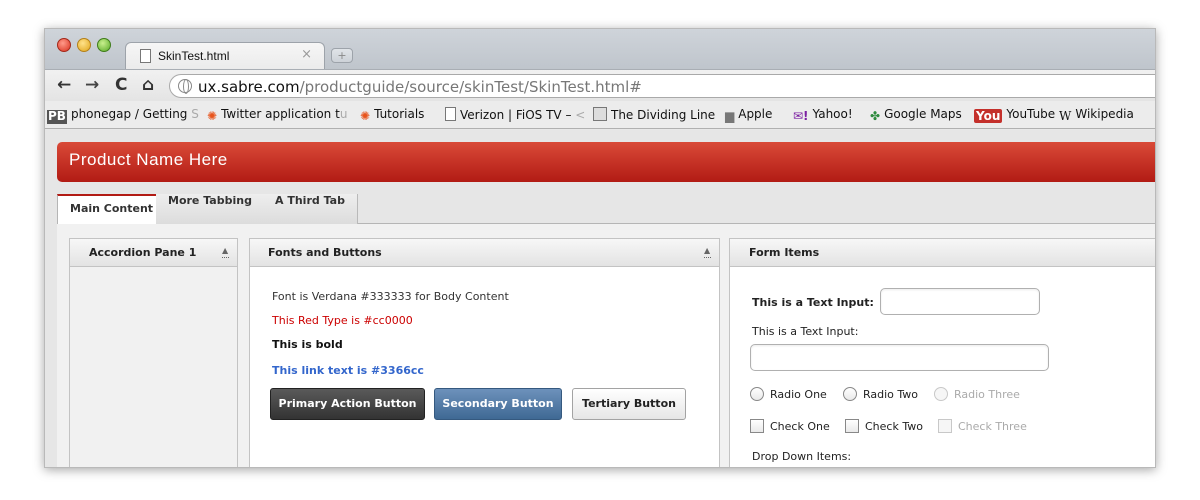 The height and width of the screenshot is (500, 1200). I want to click on bookmark-label: Yahoo!, so click(832, 114).